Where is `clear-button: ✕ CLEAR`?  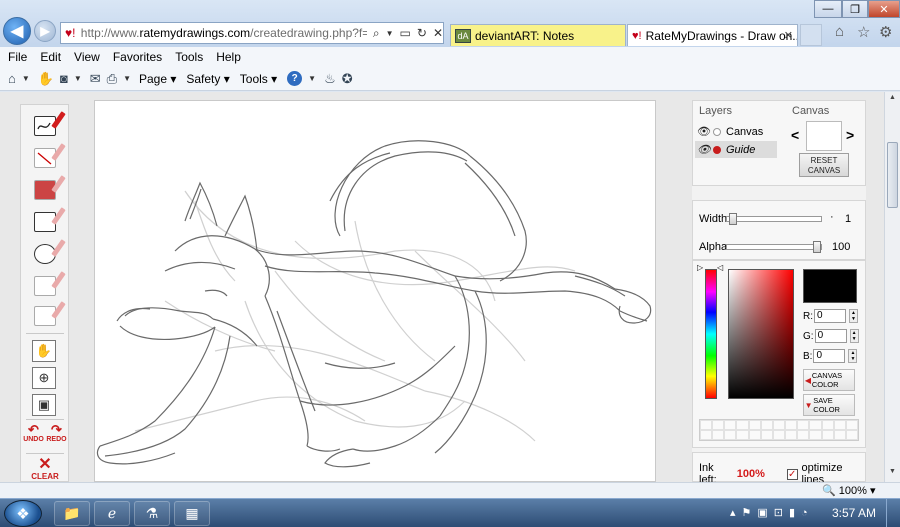 clear-button: ✕ CLEAR is located at coordinates (45, 469).